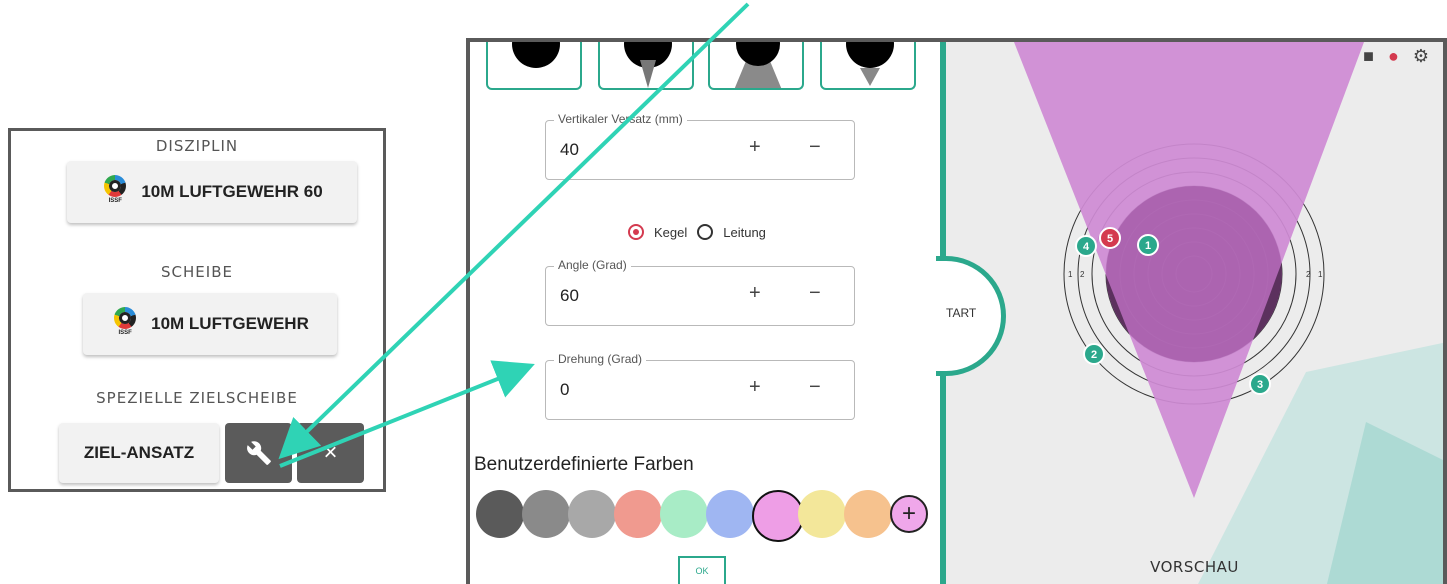 Image resolution: width=1447 pixels, height=584 pixels. I want to click on custom-colors-title: Benutzerdefinierte Farben, so click(584, 464).